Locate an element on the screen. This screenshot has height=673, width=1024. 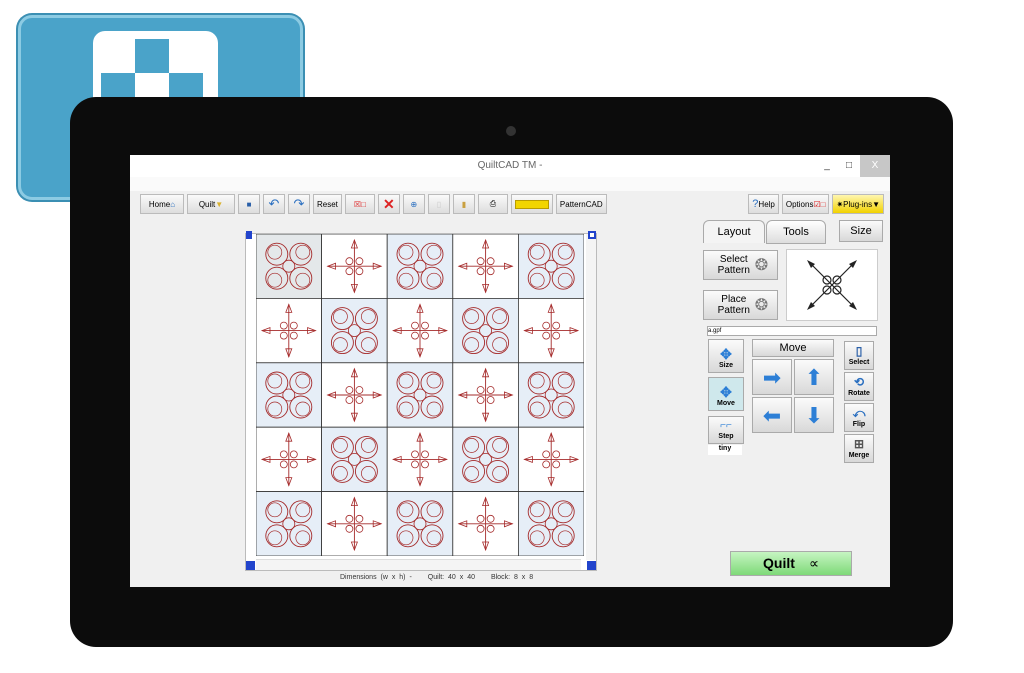
home-button: Home ⌂ is located at coordinates (162, 204).